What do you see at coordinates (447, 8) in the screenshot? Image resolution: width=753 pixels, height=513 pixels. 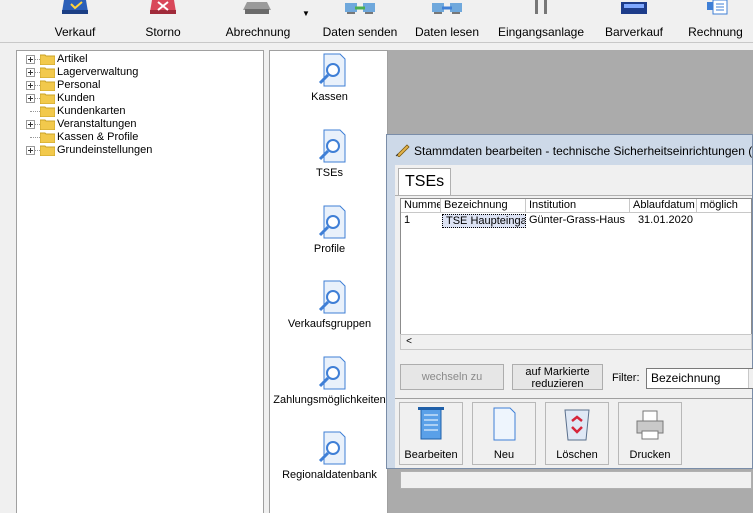 I see `read-data-icon` at bounding box center [447, 8].